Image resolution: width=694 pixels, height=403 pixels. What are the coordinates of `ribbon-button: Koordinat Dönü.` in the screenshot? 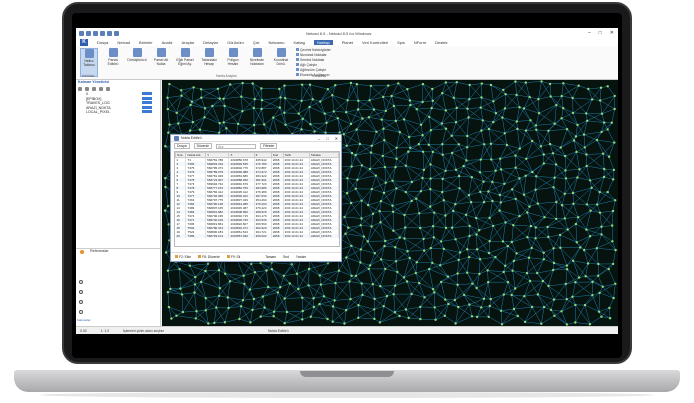 It's located at (281, 62).